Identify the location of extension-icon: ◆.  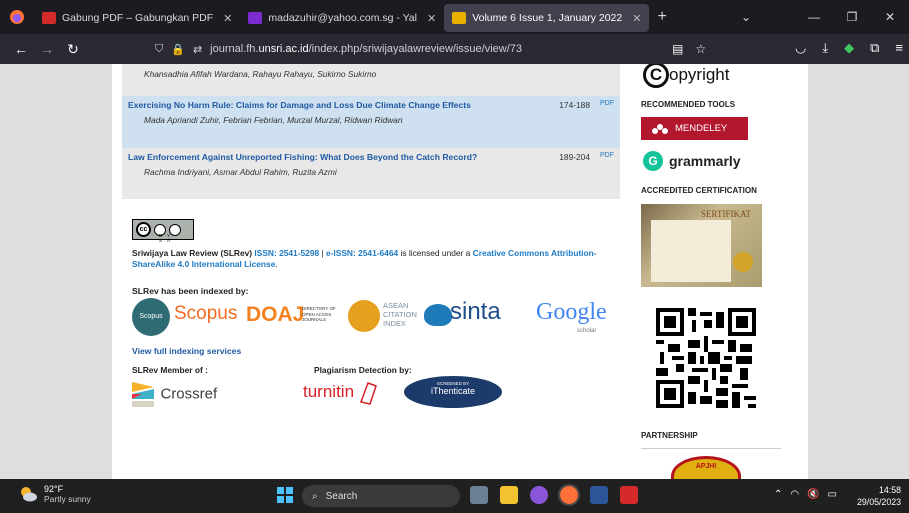
(849, 48).